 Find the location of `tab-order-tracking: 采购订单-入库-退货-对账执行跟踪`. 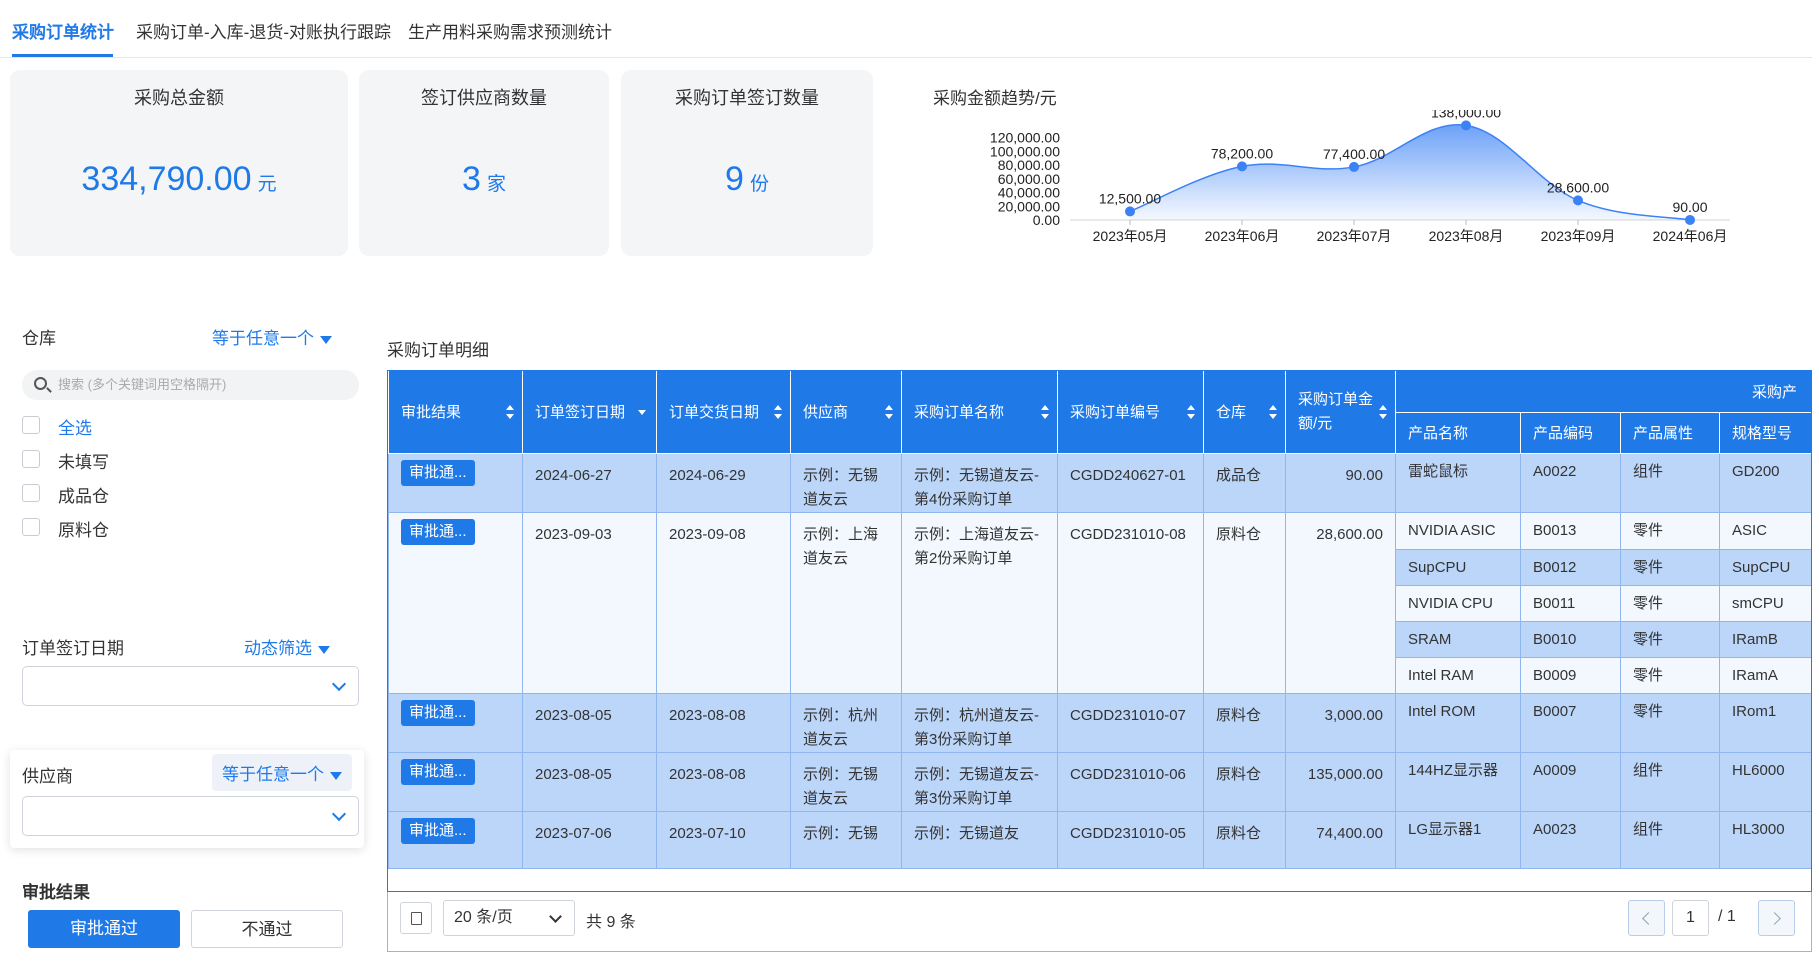

tab-order-tracking: 采购订单-入库-退货-对账执行跟踪 is located at coordinates (263, 30).